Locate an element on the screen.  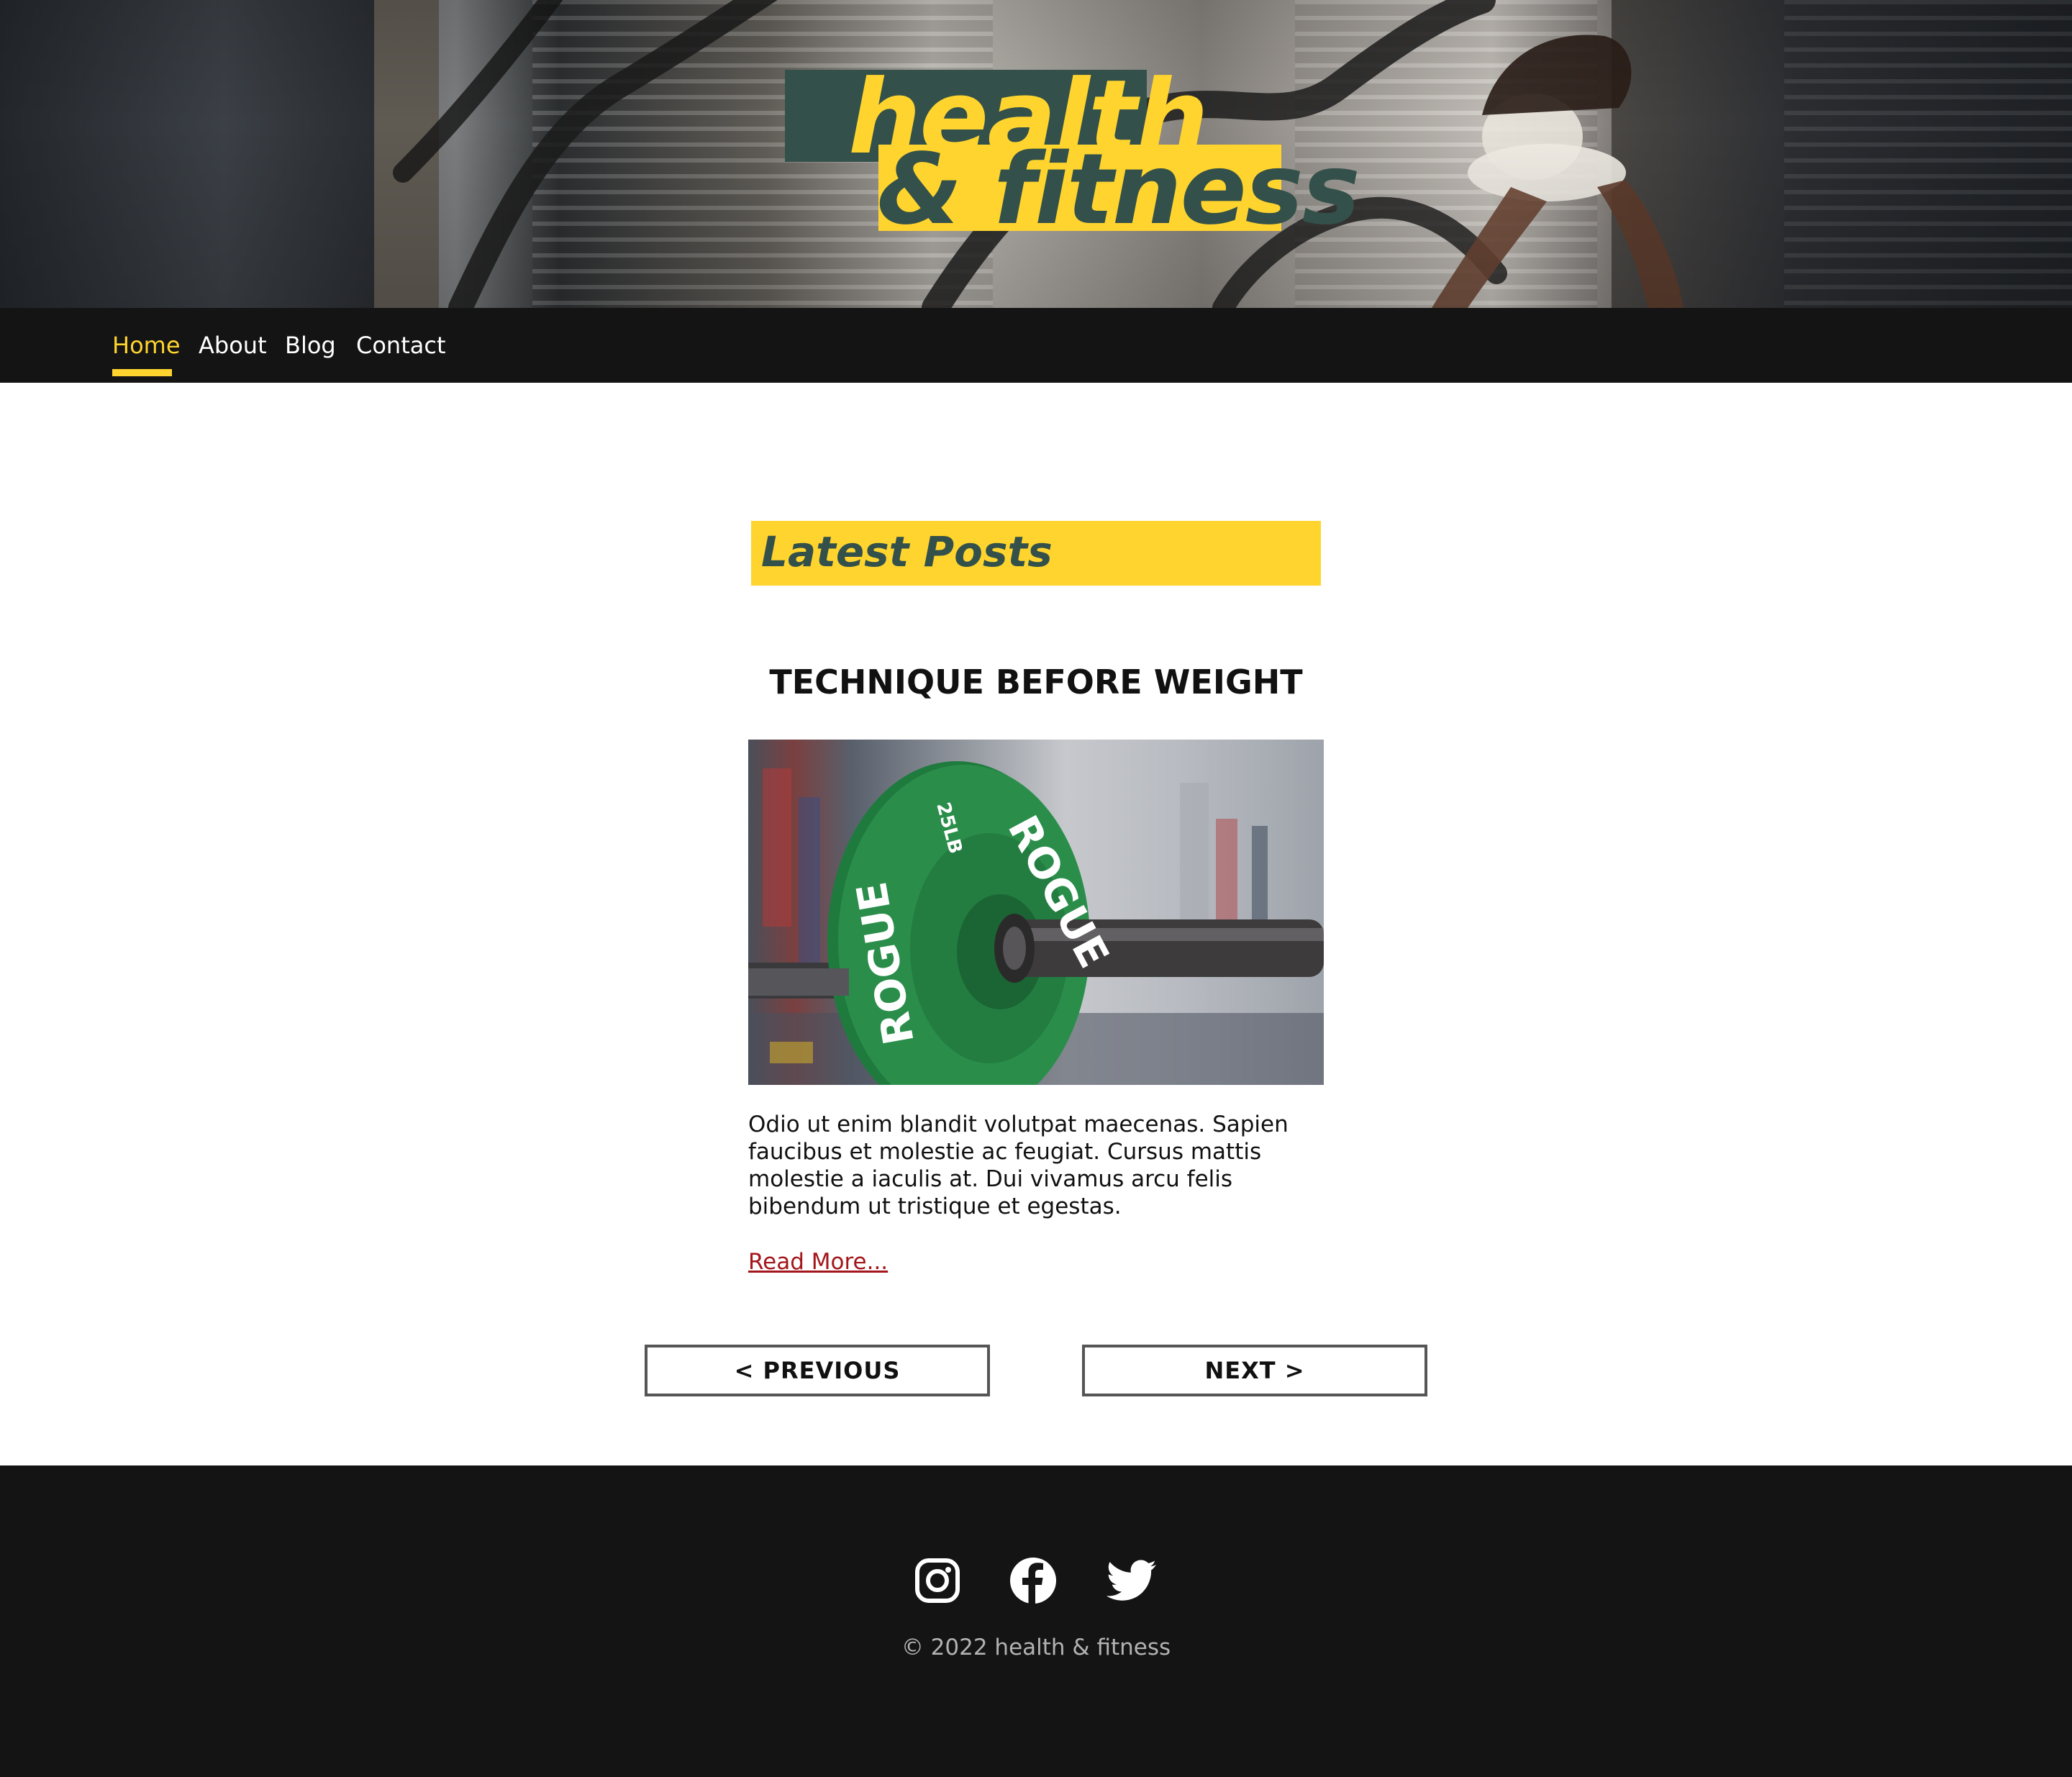
site-logo: health & fitness is located at coordinates (1072, 151).